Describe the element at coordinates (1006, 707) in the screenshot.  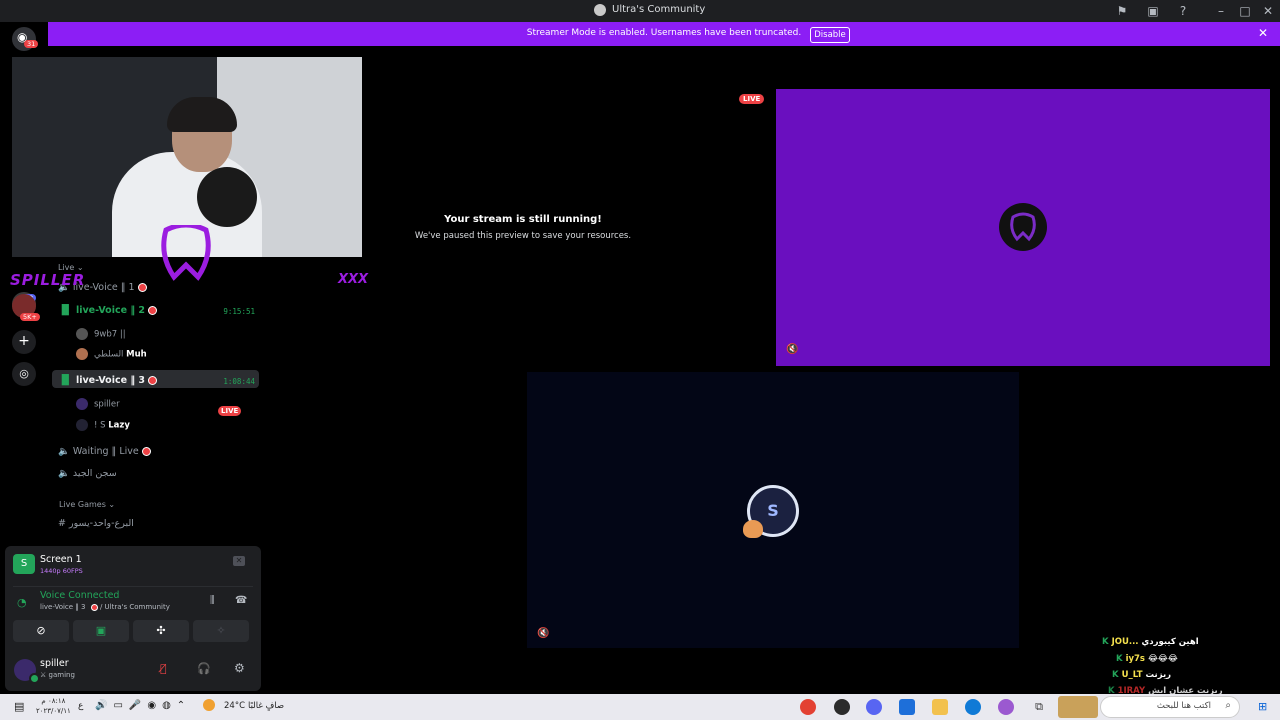
I see `copilot-icon` at that location.